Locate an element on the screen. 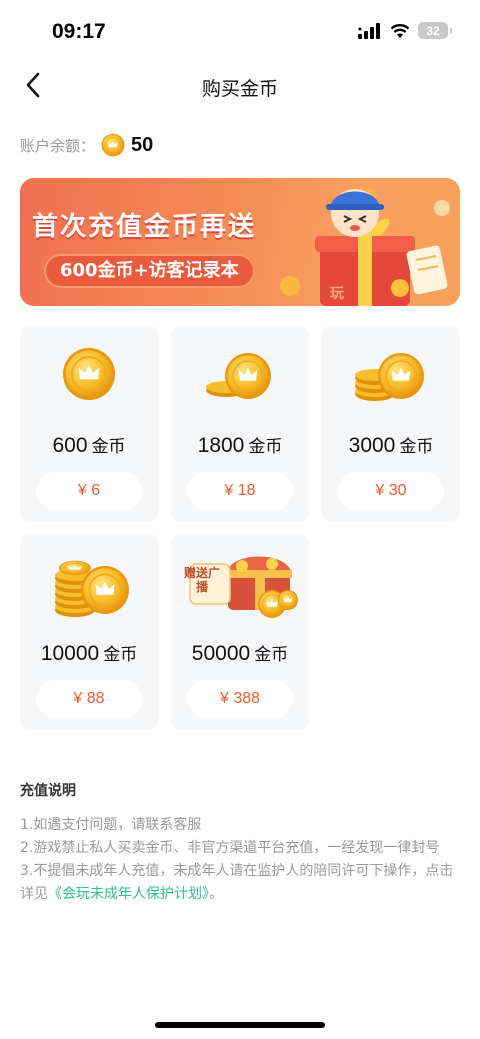 This screenshot has width=480, height=1039. signal-icon is located at coordinates (369, 30).